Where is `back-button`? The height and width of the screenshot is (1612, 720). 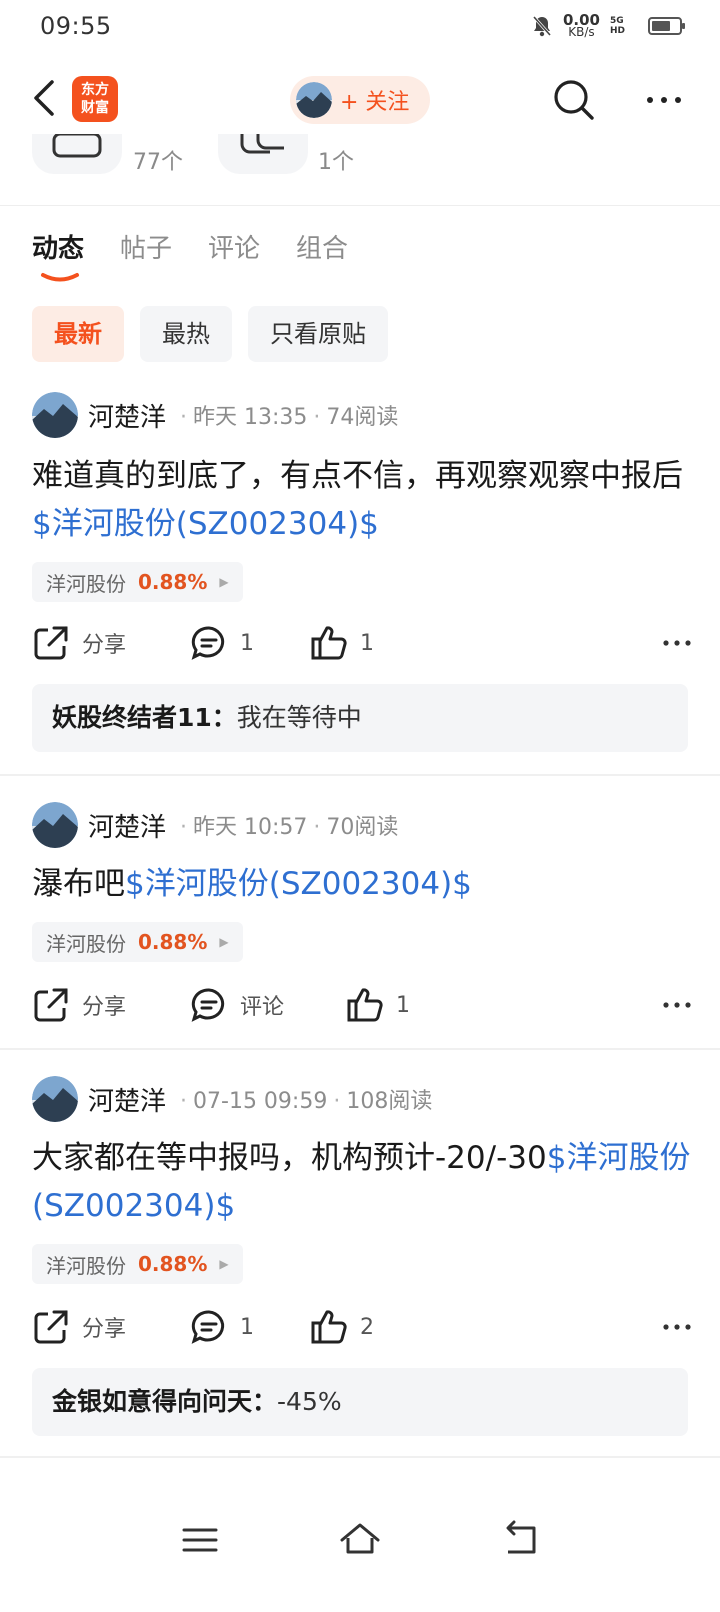 back-button is located at coordinates (46, 98).